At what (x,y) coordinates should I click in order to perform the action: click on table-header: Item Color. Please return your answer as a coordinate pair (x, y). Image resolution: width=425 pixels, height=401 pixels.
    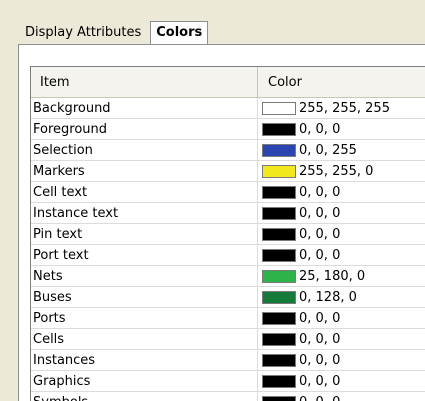
    Looking at the image, I should click on (228, 82).